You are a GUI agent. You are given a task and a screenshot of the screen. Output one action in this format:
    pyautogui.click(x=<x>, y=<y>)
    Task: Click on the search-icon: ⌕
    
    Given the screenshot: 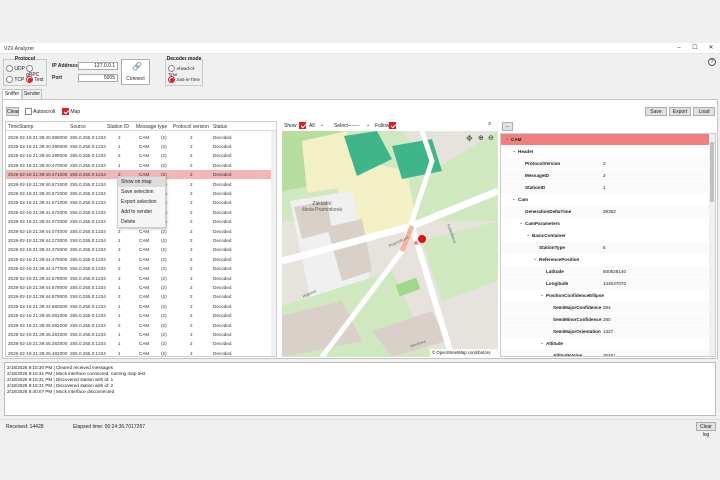 What is the action you would take?
    pyautogui.click(x=489, y=124)
    